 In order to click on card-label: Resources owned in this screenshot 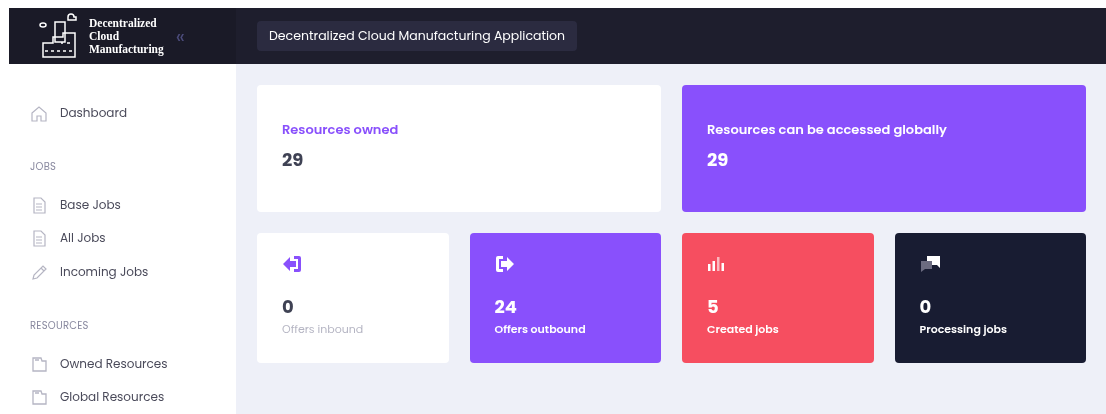, I will do `click(340, 130)`.